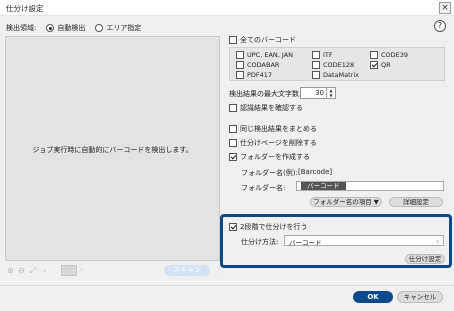 Image resolution: width=454 pixels, height=311 pixels. I want to click on folder-example-value: [Barcode], so click(315, 172).